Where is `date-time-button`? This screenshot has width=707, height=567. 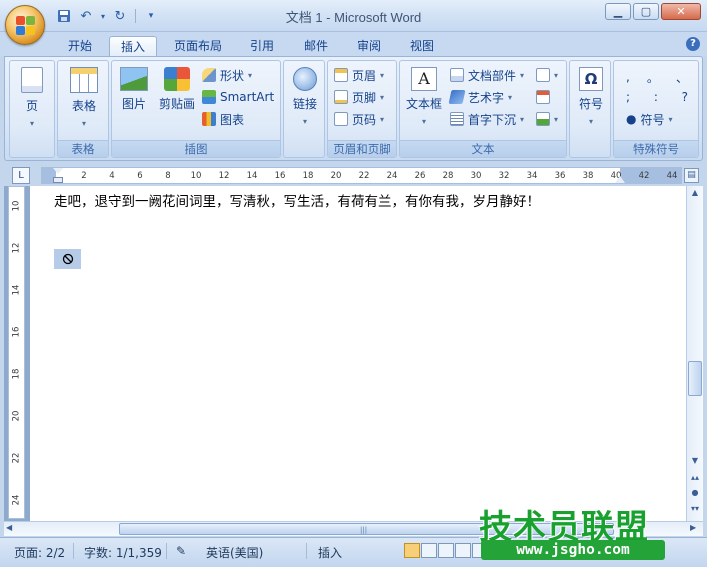 date-time-button is located at coordinates (543, 97).